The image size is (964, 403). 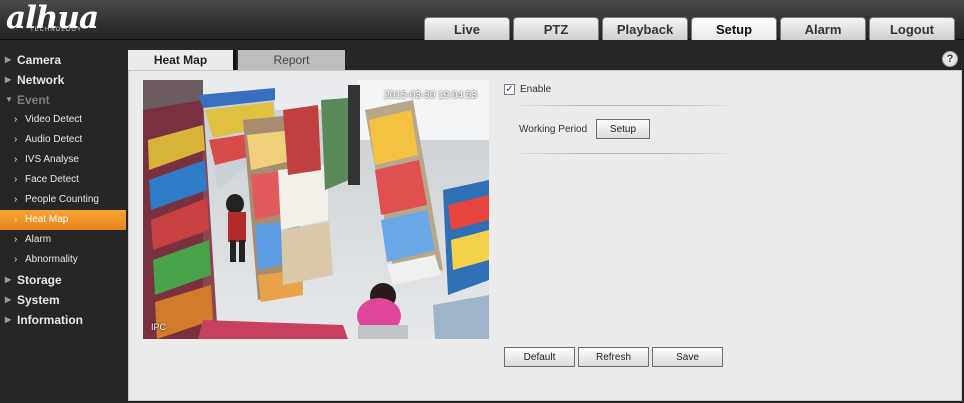 What do you see at coordinates (52, 159) in the screenshot?
I see `sidebar-item-label: IVS Analyse` at bounding box center [52, 159].